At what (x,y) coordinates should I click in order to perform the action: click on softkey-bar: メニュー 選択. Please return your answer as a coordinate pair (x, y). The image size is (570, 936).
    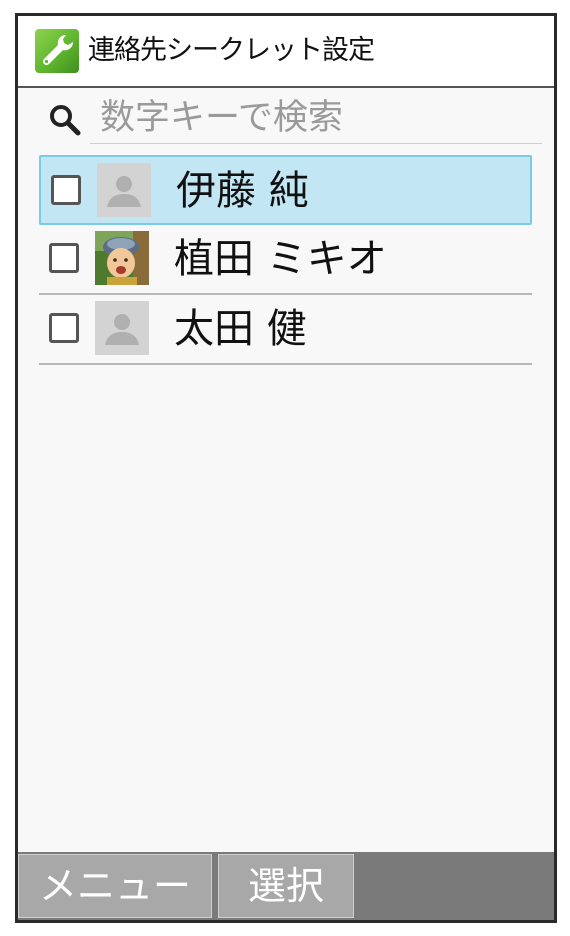
    Looking at the image, I should click on (286, 886).